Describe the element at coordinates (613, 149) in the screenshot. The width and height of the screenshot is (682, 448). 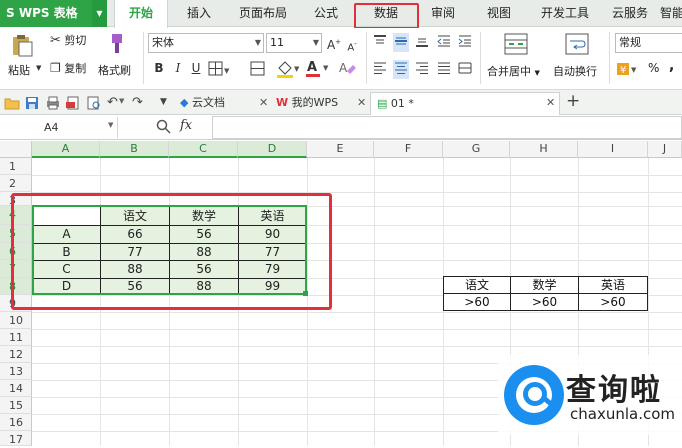
I see `column-header-i: I` at that location.